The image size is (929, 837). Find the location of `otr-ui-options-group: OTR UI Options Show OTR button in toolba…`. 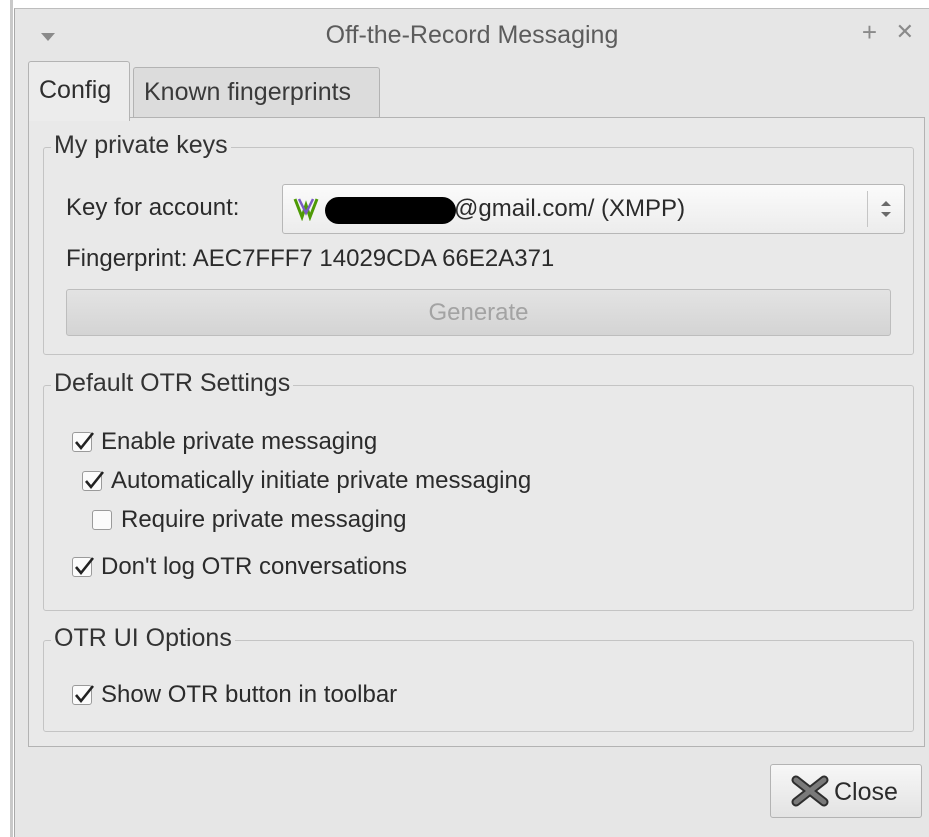

otr-ui-options-group: OTR UI Options Show OTR button in toolba… is located at coordinates (478, 678).